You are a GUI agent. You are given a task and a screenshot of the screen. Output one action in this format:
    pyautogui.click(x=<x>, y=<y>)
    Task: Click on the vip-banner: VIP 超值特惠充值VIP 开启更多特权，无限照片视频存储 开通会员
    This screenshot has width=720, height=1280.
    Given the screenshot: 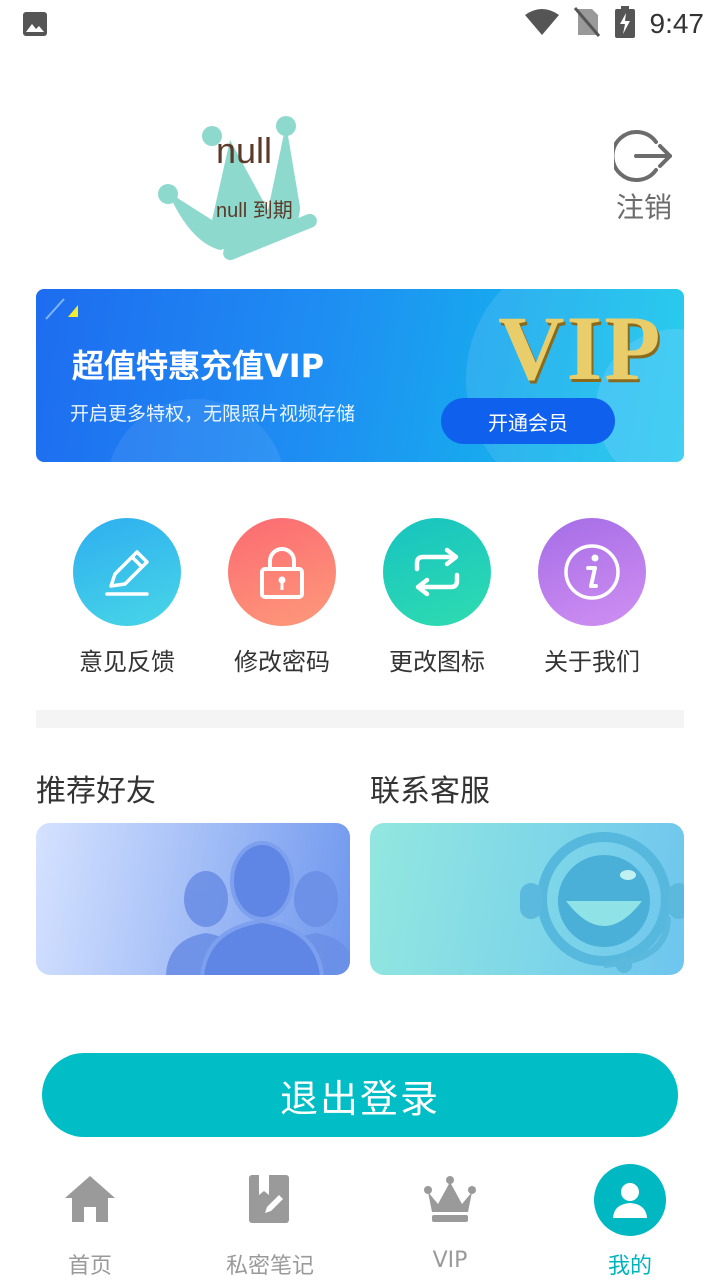 What is the action you would take?
    pyautogui.click(x=360, y=375)
    